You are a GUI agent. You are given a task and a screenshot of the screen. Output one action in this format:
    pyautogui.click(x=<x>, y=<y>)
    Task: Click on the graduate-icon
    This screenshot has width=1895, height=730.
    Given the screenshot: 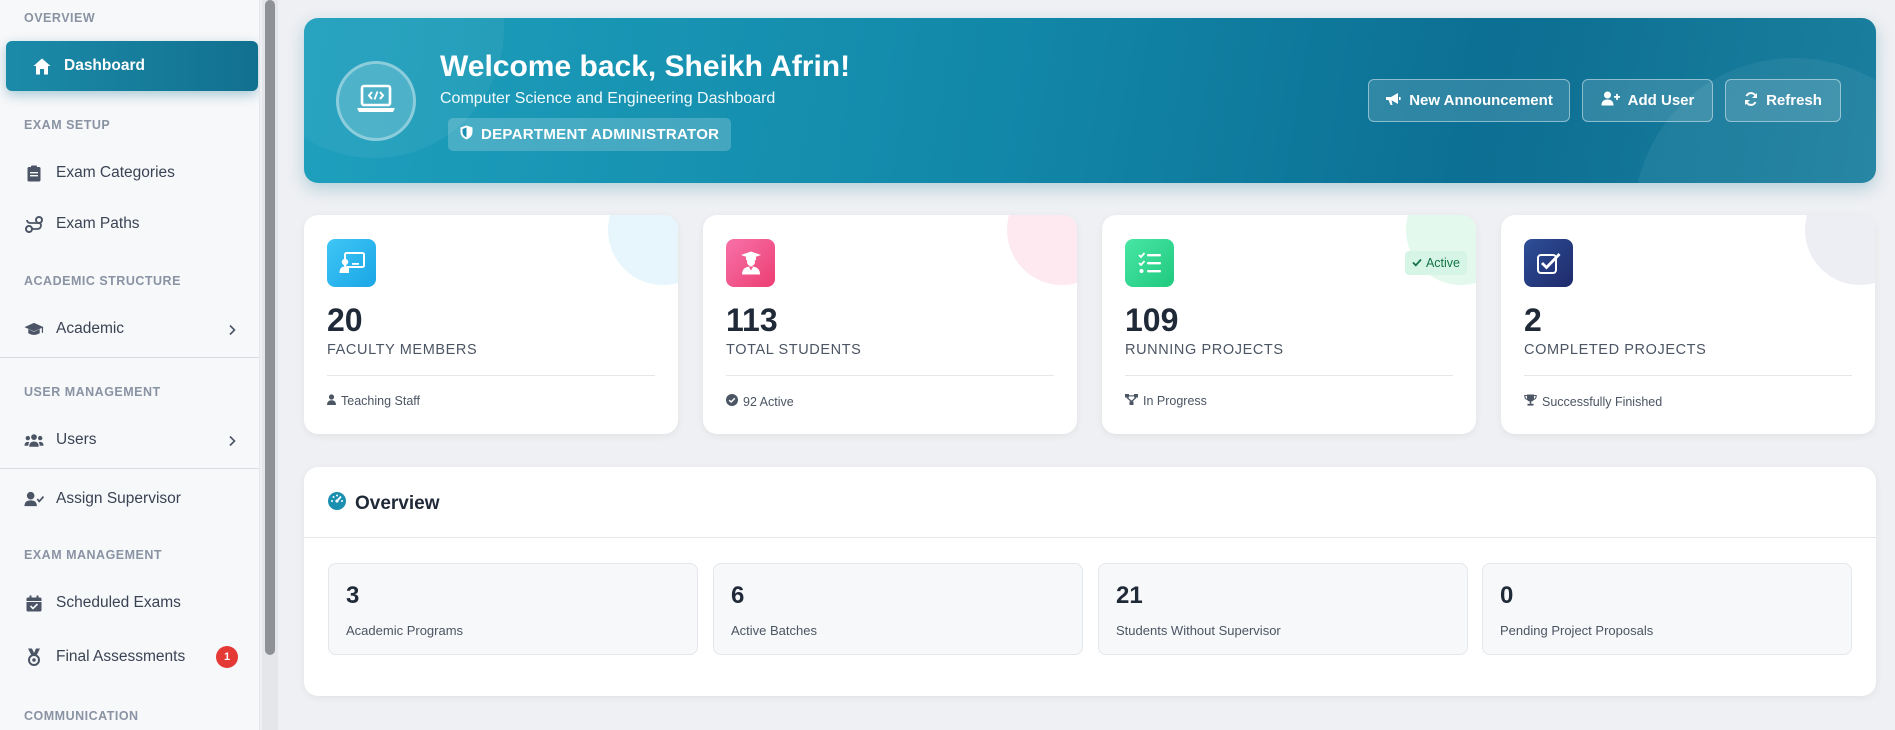 What is the action you would take?
    pyautogui.click(x=750, y=263)
    